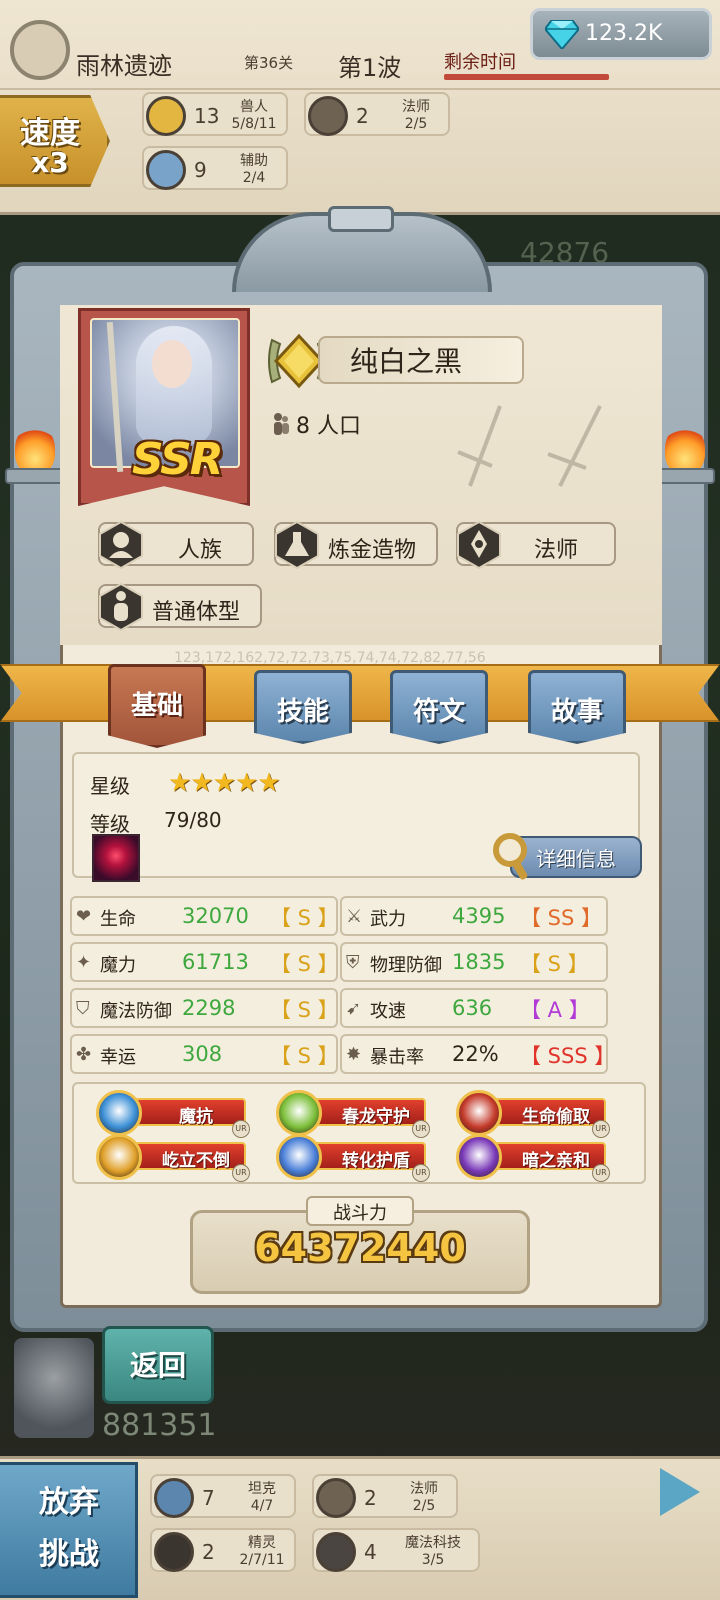  What do you see at coordinates (196, 1117) in the screenshot?
I see `trait-name: 魔抗` at bounding box center [196, 1117].